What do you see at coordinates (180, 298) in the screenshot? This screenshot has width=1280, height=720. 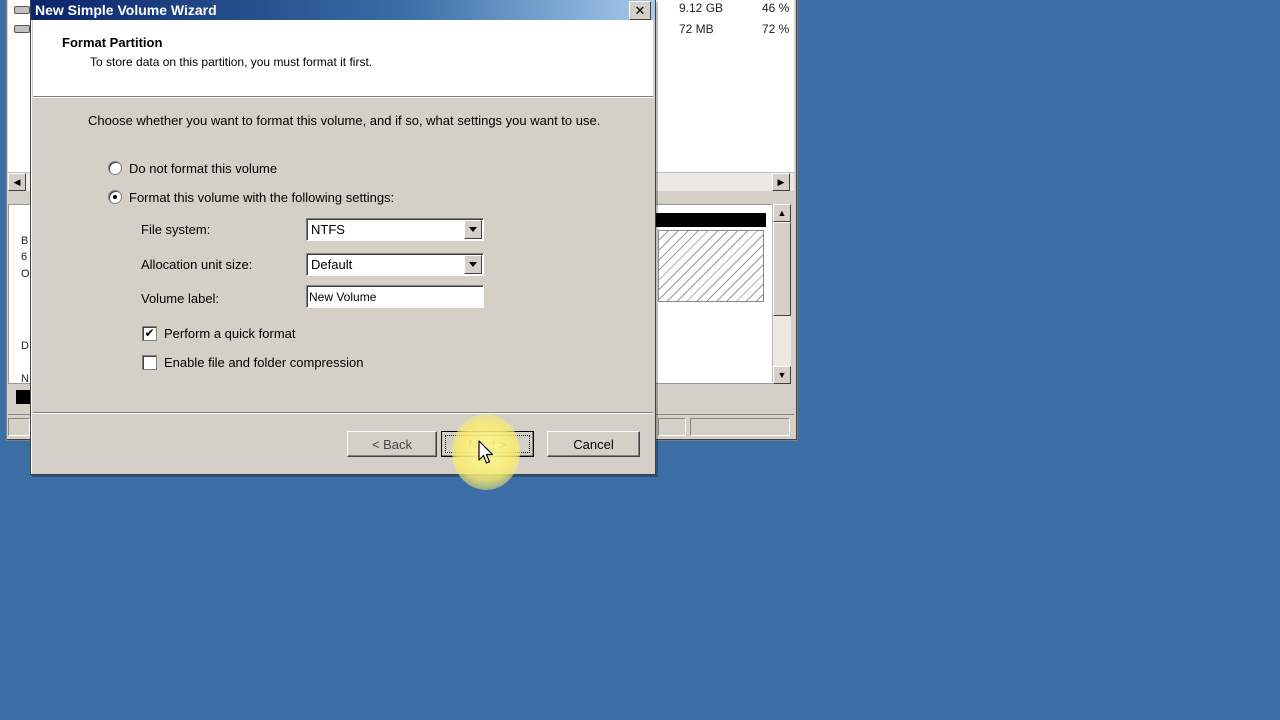 I see `volume-label-label: Volume label:` at bounding box center [180, 298].